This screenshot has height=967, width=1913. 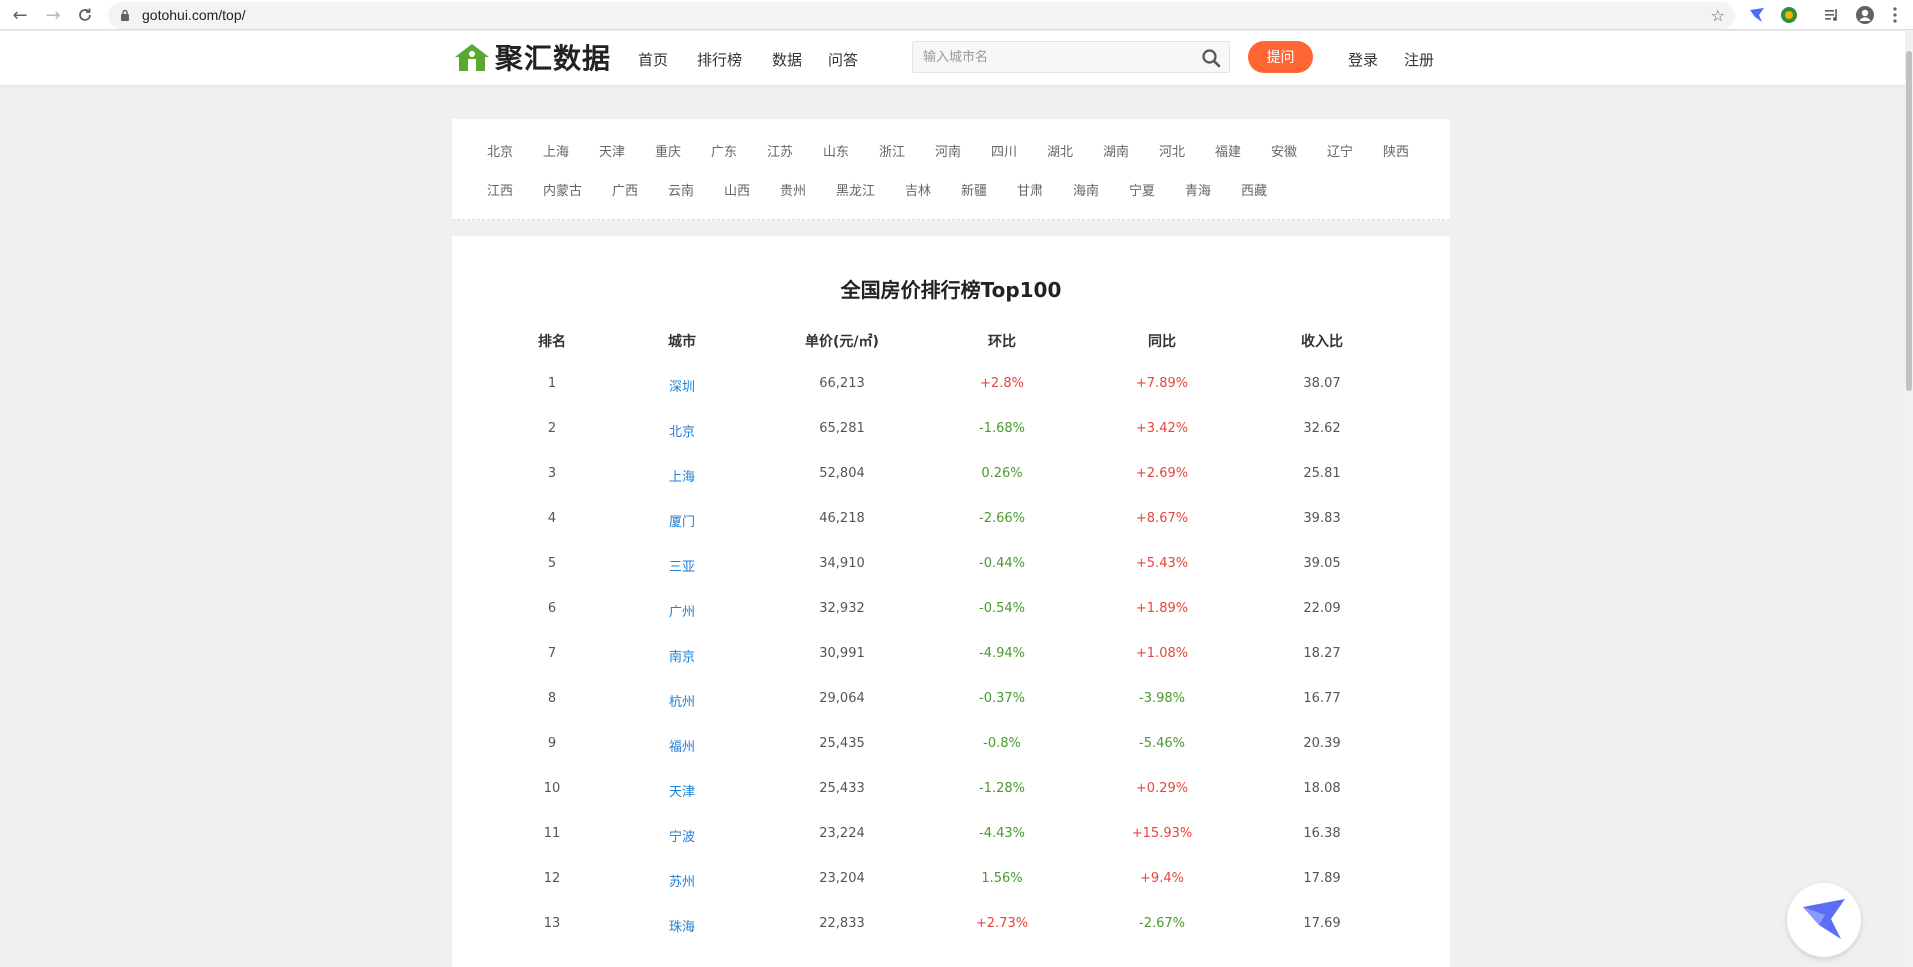 I want to click on province-link: 江西, so click(x=500, y=189).